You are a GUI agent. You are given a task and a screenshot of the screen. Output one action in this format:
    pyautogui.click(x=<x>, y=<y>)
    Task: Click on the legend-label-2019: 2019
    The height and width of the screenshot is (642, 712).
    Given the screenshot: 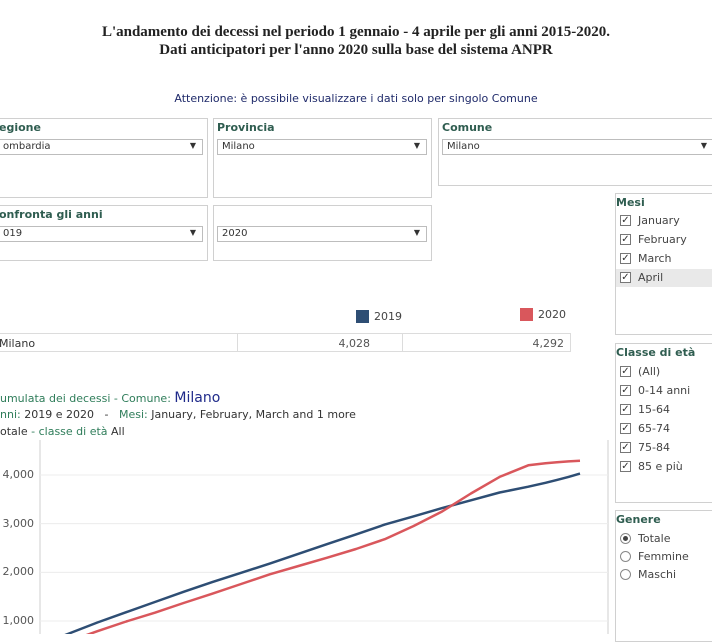 What is the action you would take?
    pyautogui.click(x=388, y=316)
    